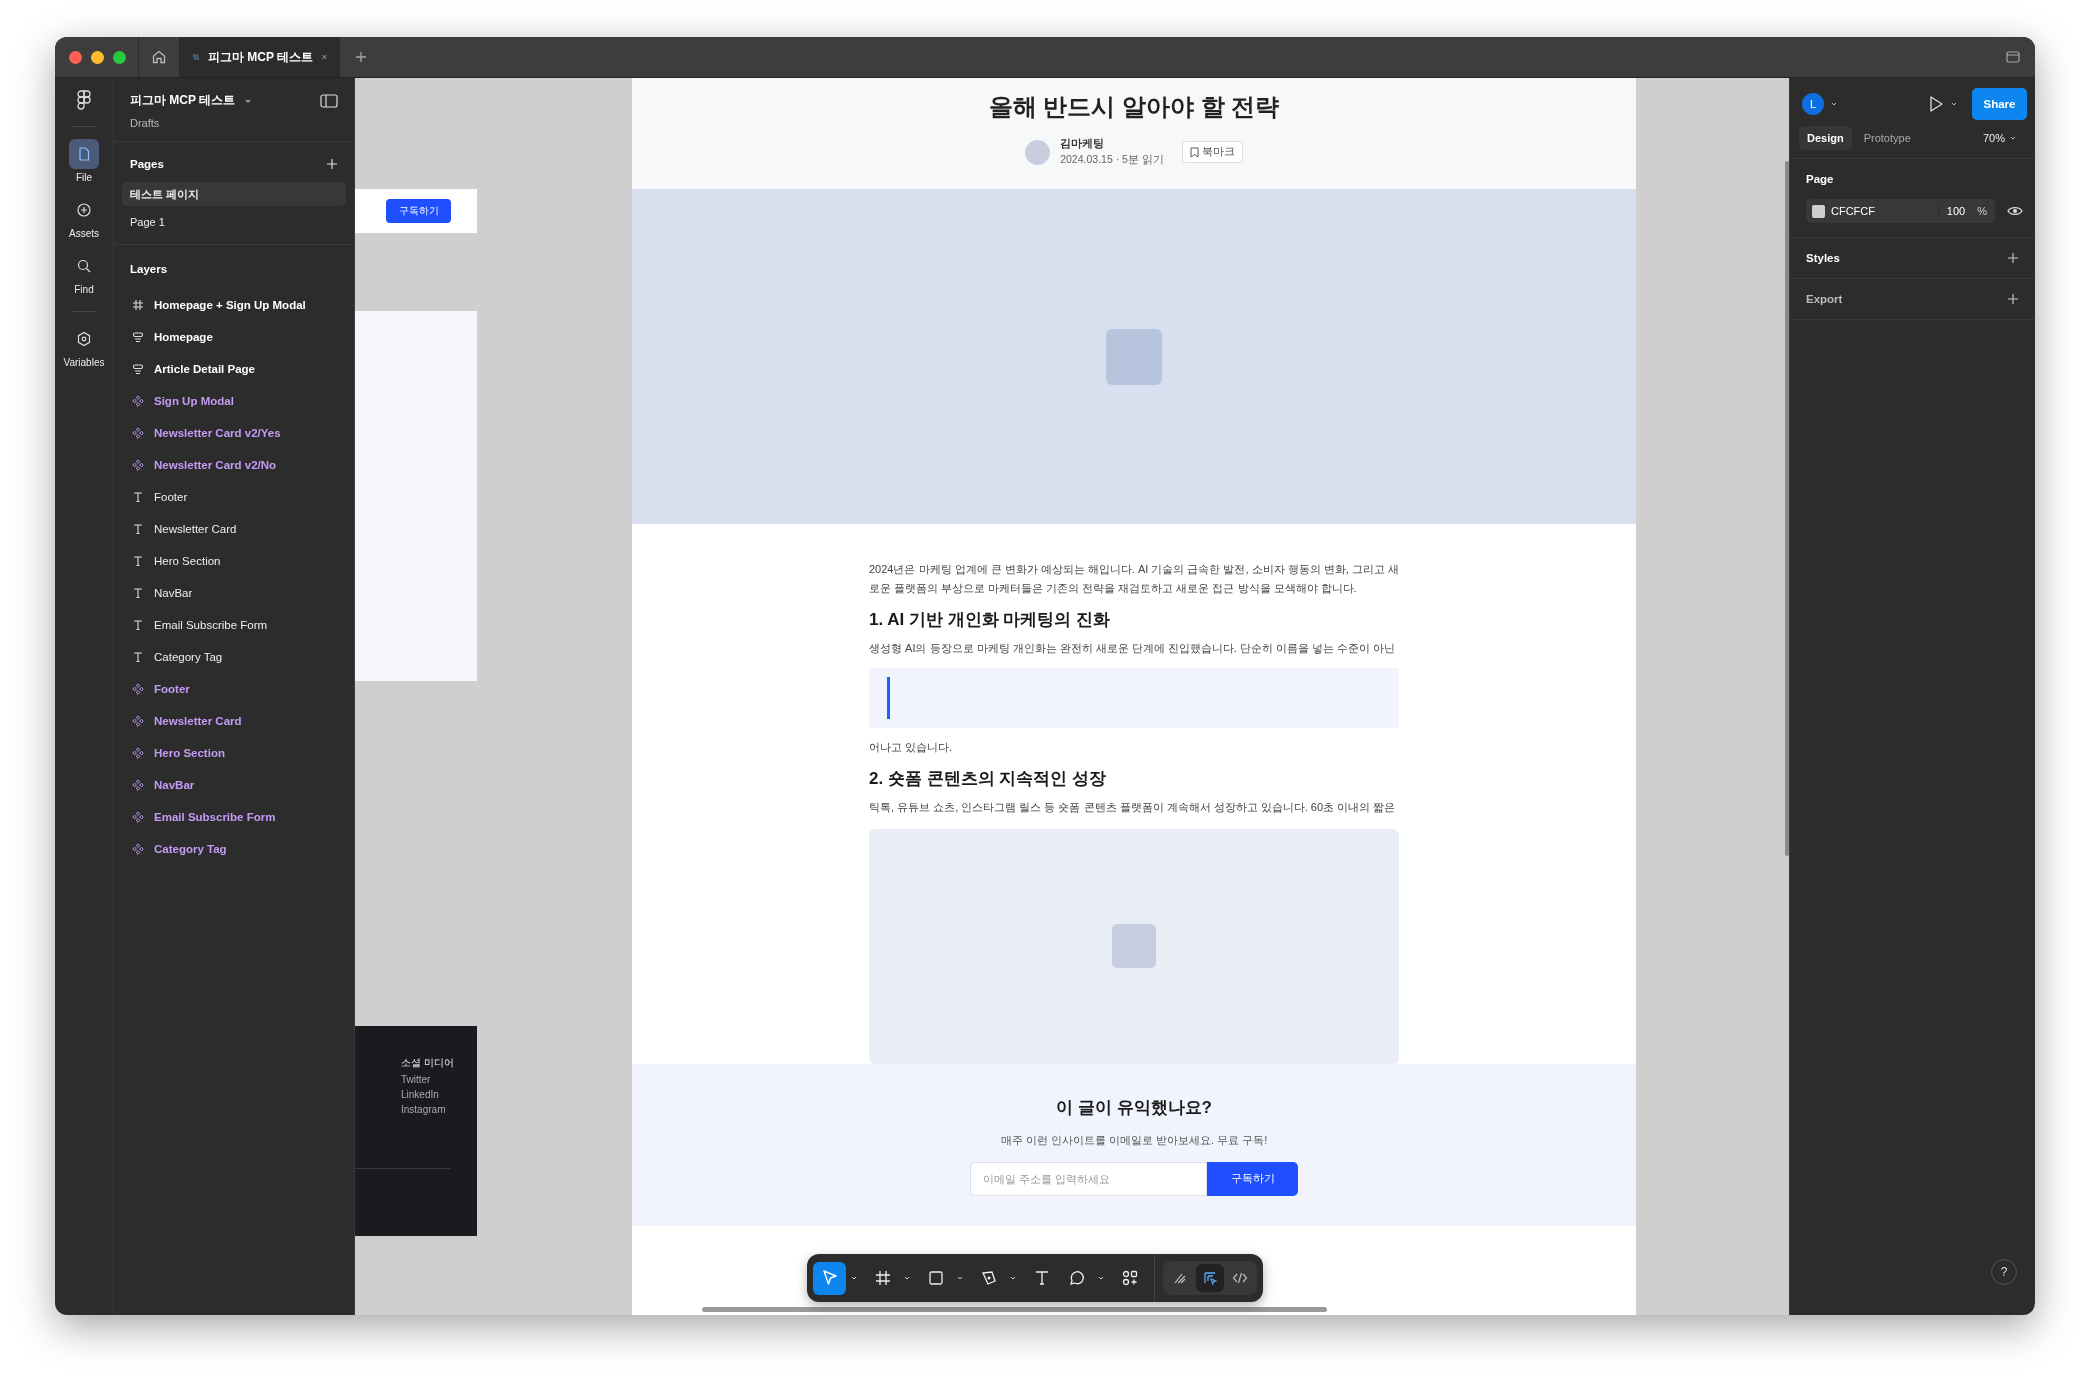 The image size is (2091, 1388). I want to click on color-field: CFCFCF 100 %, so click(1900, 211).